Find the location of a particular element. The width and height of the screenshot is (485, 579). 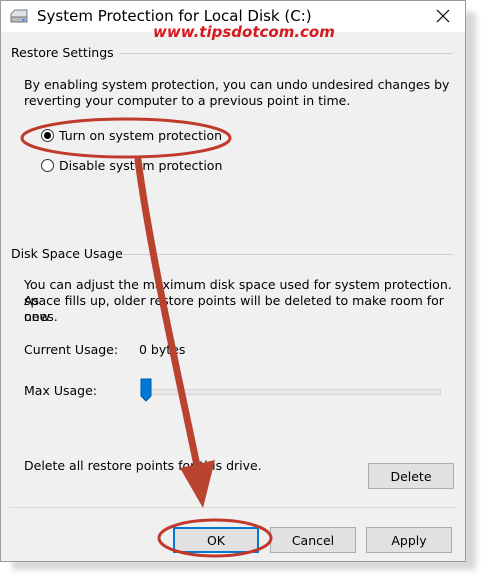

ok-button: OK is located at coordinates (216, 540).